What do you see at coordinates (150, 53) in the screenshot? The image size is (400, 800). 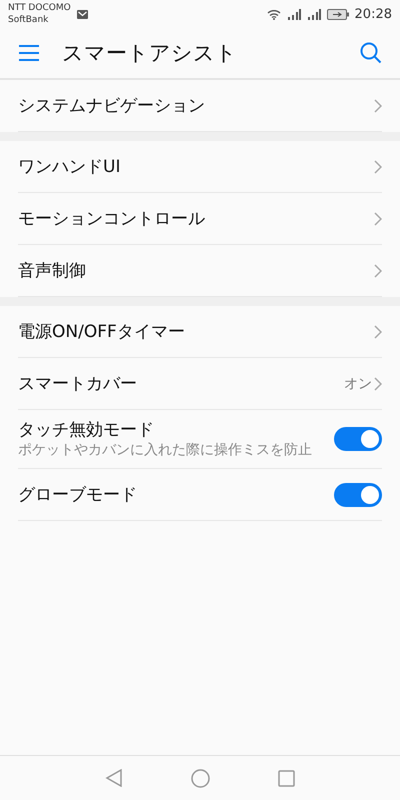 I see `page-title: スマートアシスト` at bounding box center [150, 53].